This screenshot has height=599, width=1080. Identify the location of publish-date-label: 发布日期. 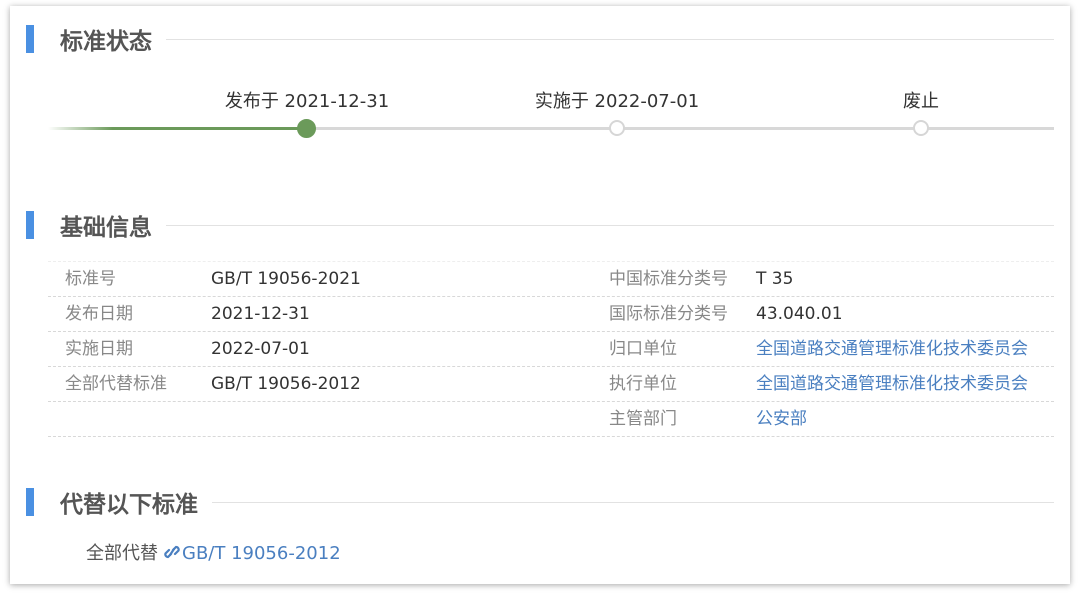
(99, 314).